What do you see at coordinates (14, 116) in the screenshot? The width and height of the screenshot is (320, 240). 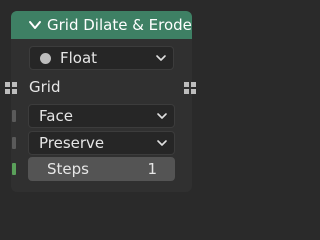 I see `connectivity-socket-icon` at bounding box center [14, 116].